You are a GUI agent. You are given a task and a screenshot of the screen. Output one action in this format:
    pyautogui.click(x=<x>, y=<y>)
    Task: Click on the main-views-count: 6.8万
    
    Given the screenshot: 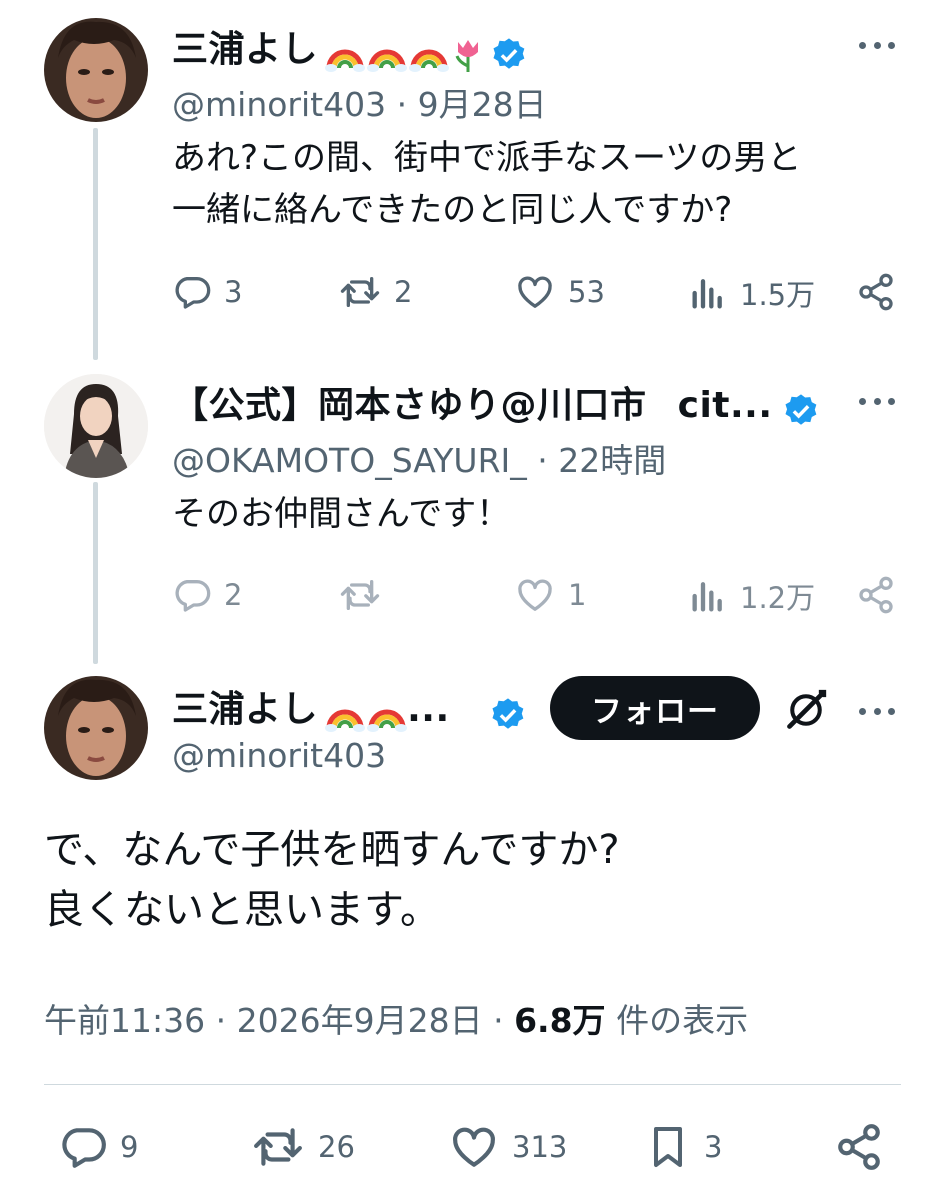 What is the action you would take?
    pyautogui.click(x=560, y=1020)
    